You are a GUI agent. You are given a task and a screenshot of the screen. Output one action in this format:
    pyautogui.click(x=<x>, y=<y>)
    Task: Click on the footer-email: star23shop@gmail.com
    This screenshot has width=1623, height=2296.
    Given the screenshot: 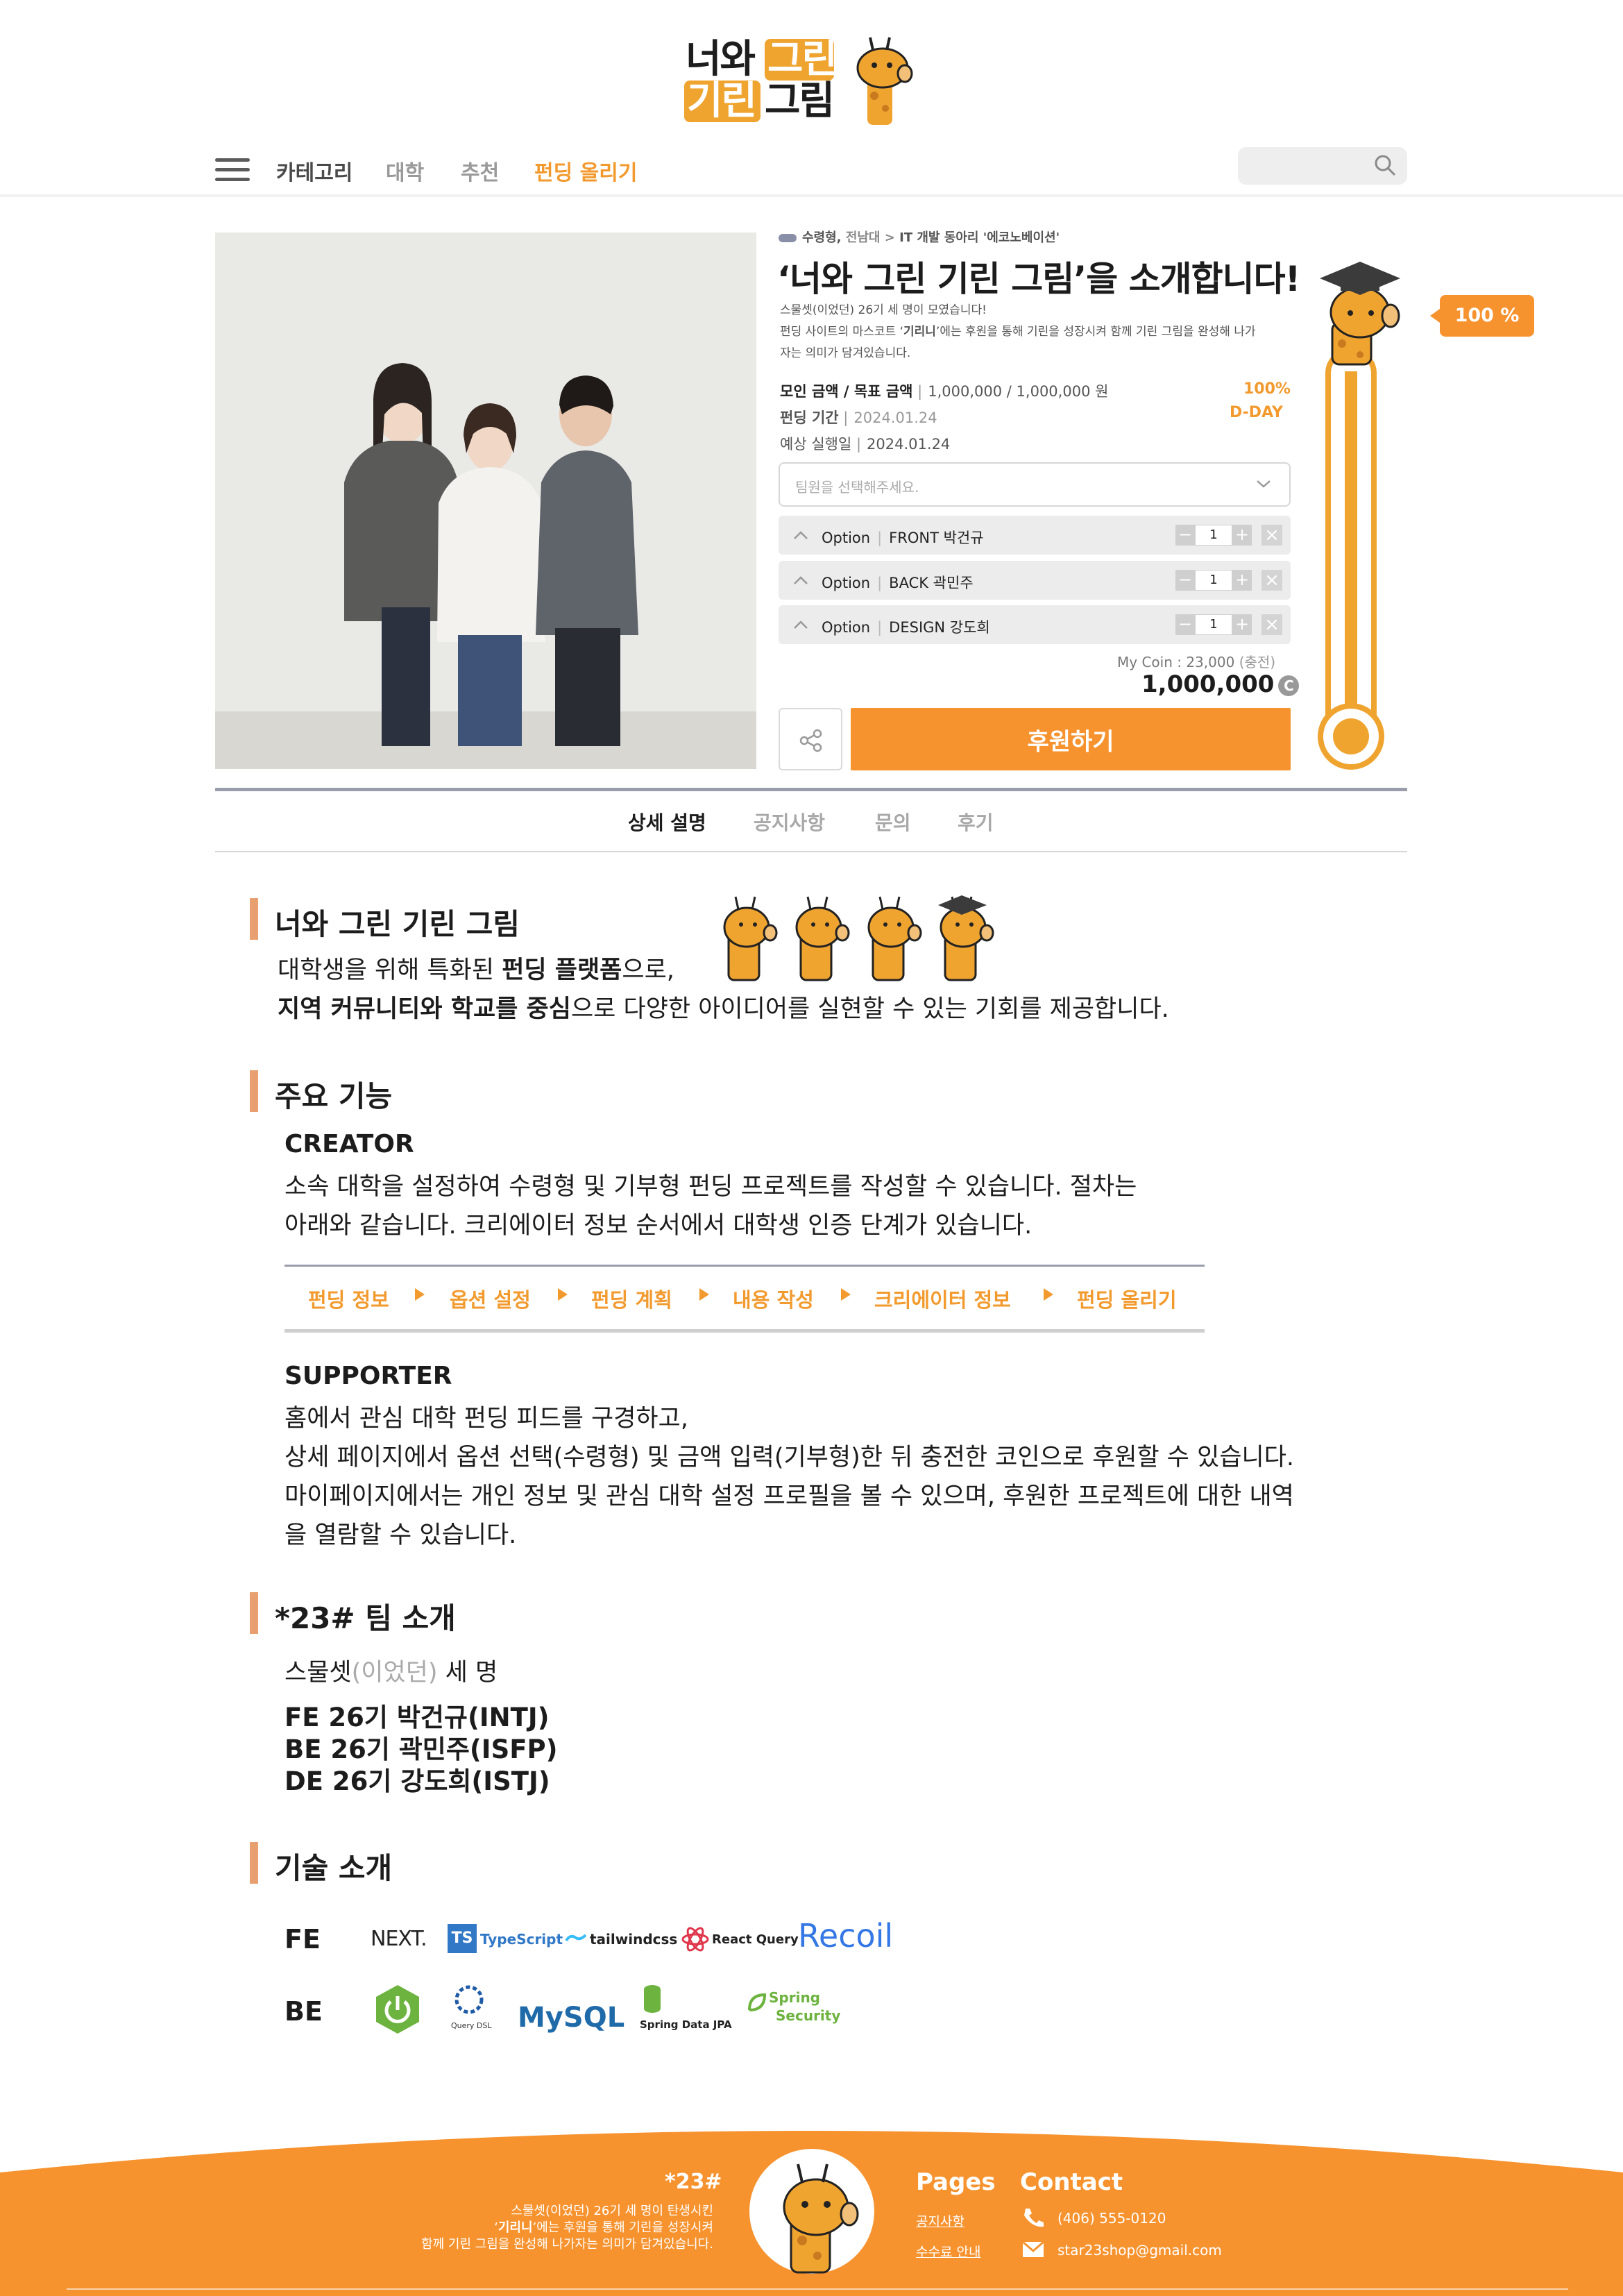 What is the action you would take?
    pyautogui.click(x=1139, y=2251)
    